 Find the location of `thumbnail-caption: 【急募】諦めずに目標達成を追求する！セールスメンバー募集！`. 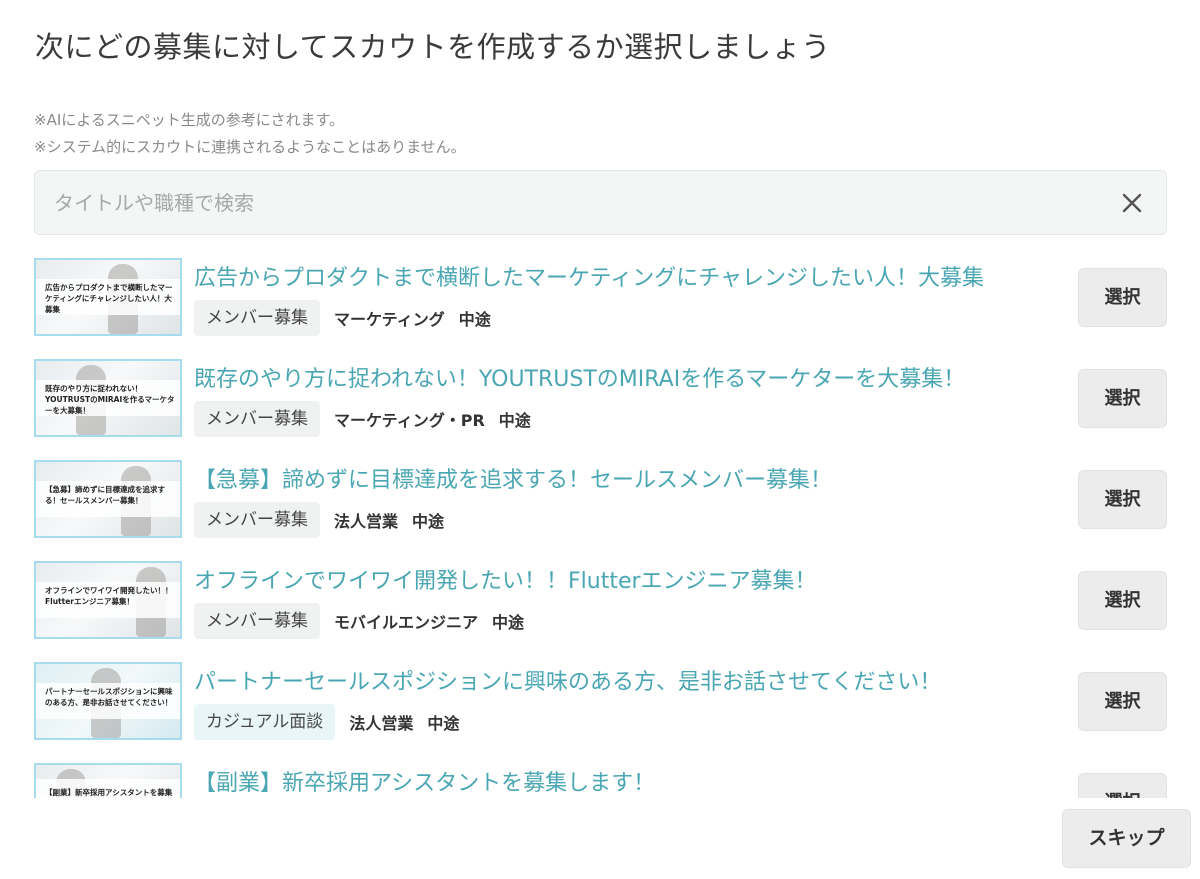

thumbnail-caption: 【急募】諦めずに目標達成を追求する！セールスメンバー募集！ is located at coordinates (105, 495).